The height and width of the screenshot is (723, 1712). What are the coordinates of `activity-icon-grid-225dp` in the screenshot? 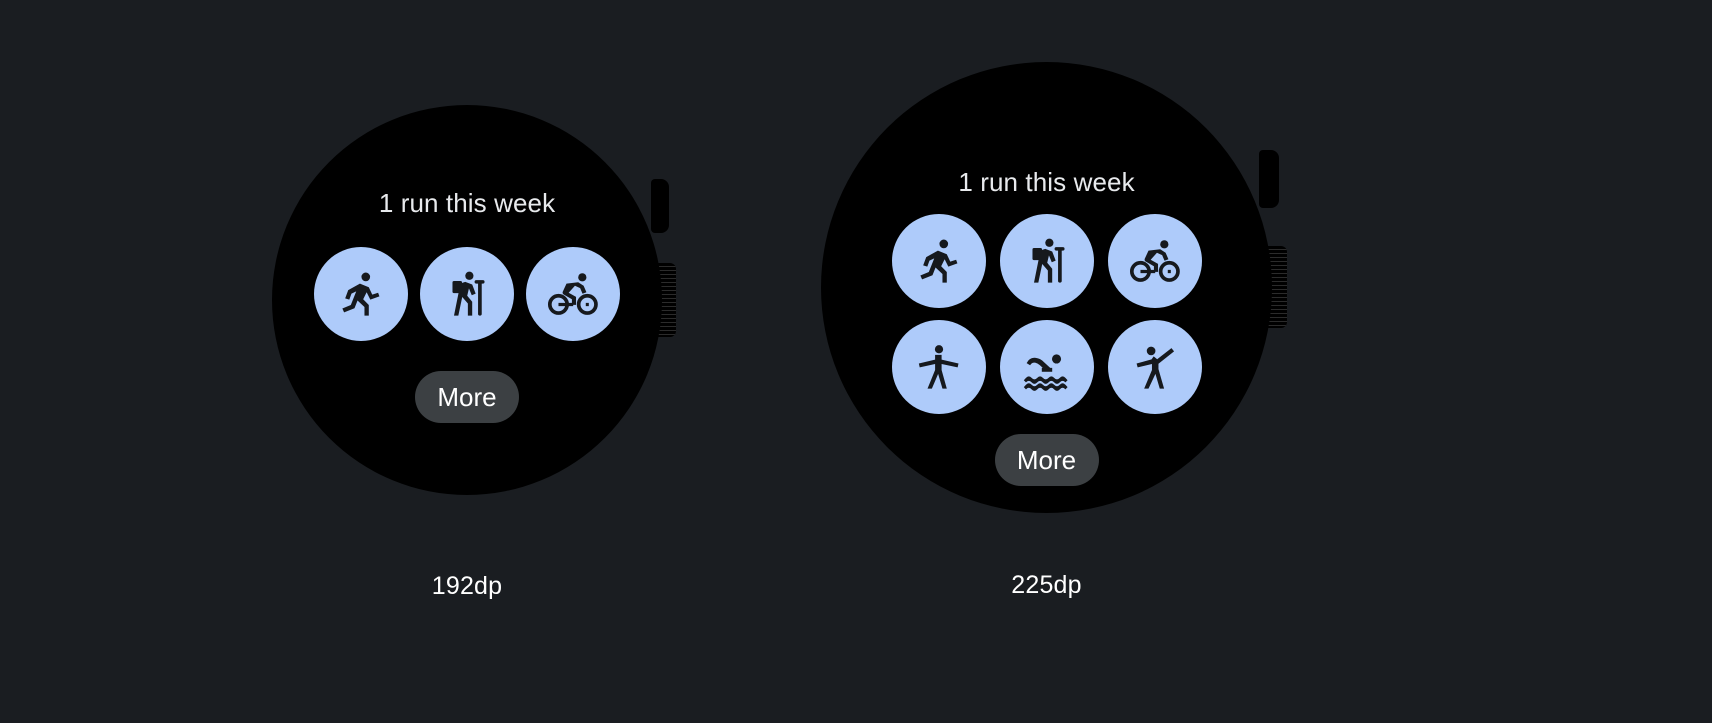 It's located at (1046, 314).